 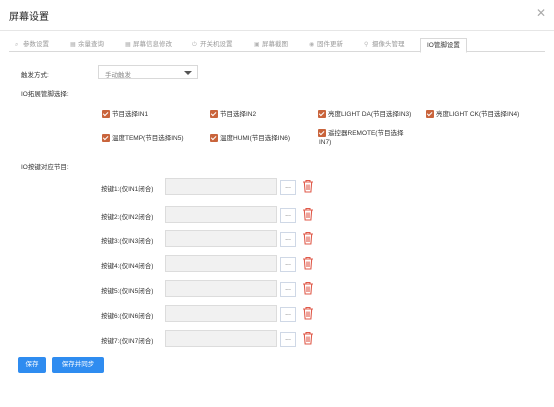 What do you see at coordinates (29, 17) in the screenshot?
I see `dialog-title: 屏幕设置` at bounding box center [29, 17].